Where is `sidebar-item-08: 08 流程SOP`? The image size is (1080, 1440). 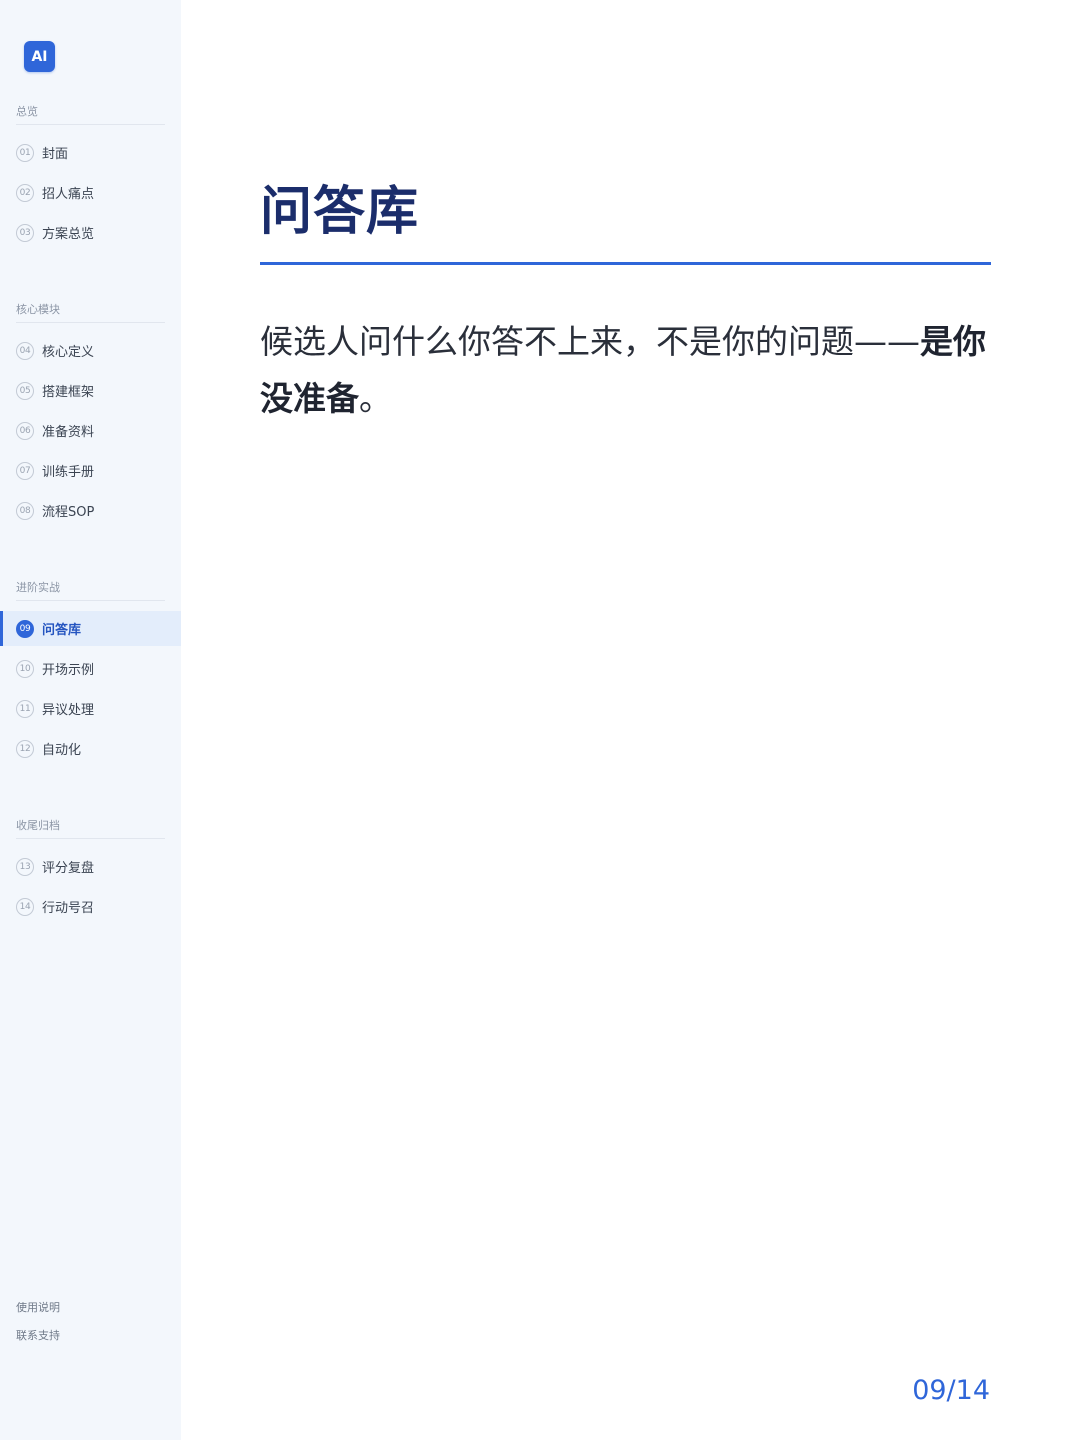 sidebar-item-08: 08 流程SOP is located at coordinates (90, 510).